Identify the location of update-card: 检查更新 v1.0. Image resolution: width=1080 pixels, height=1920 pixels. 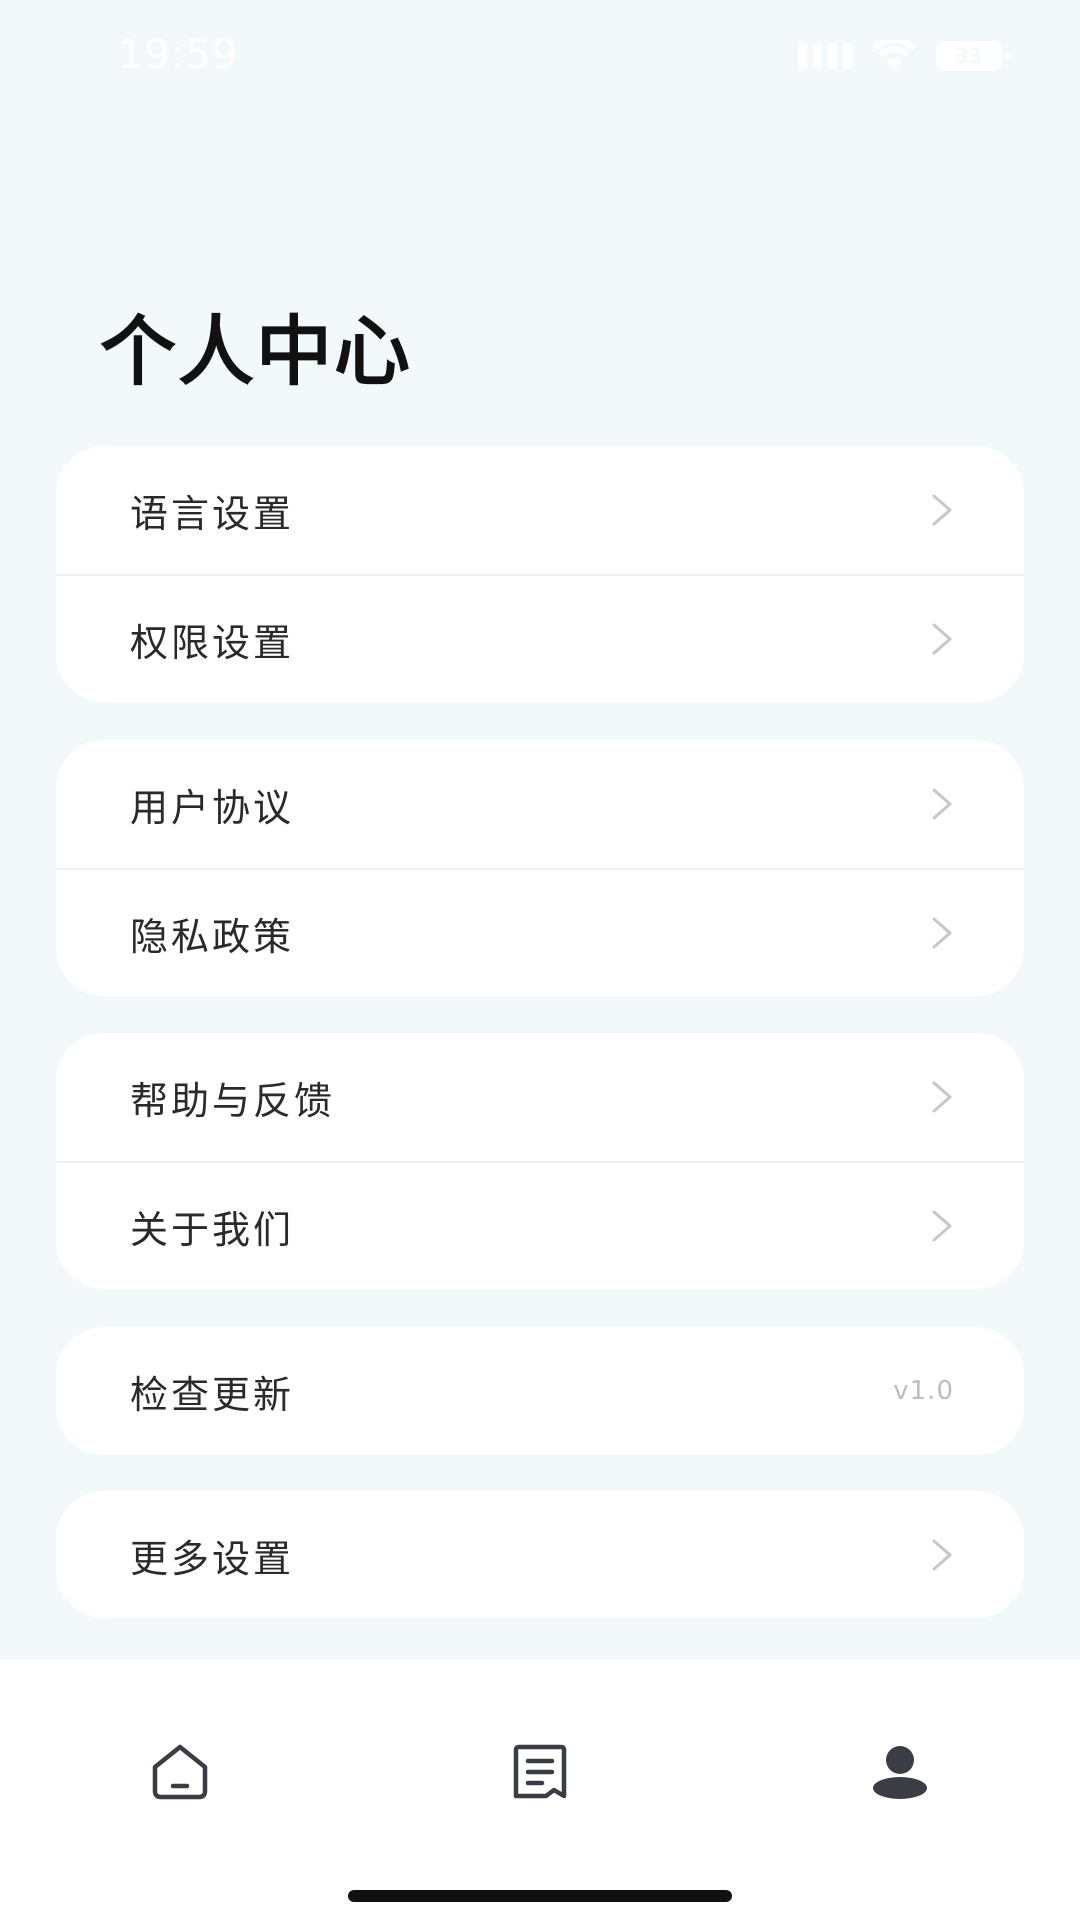
(540, 1391).